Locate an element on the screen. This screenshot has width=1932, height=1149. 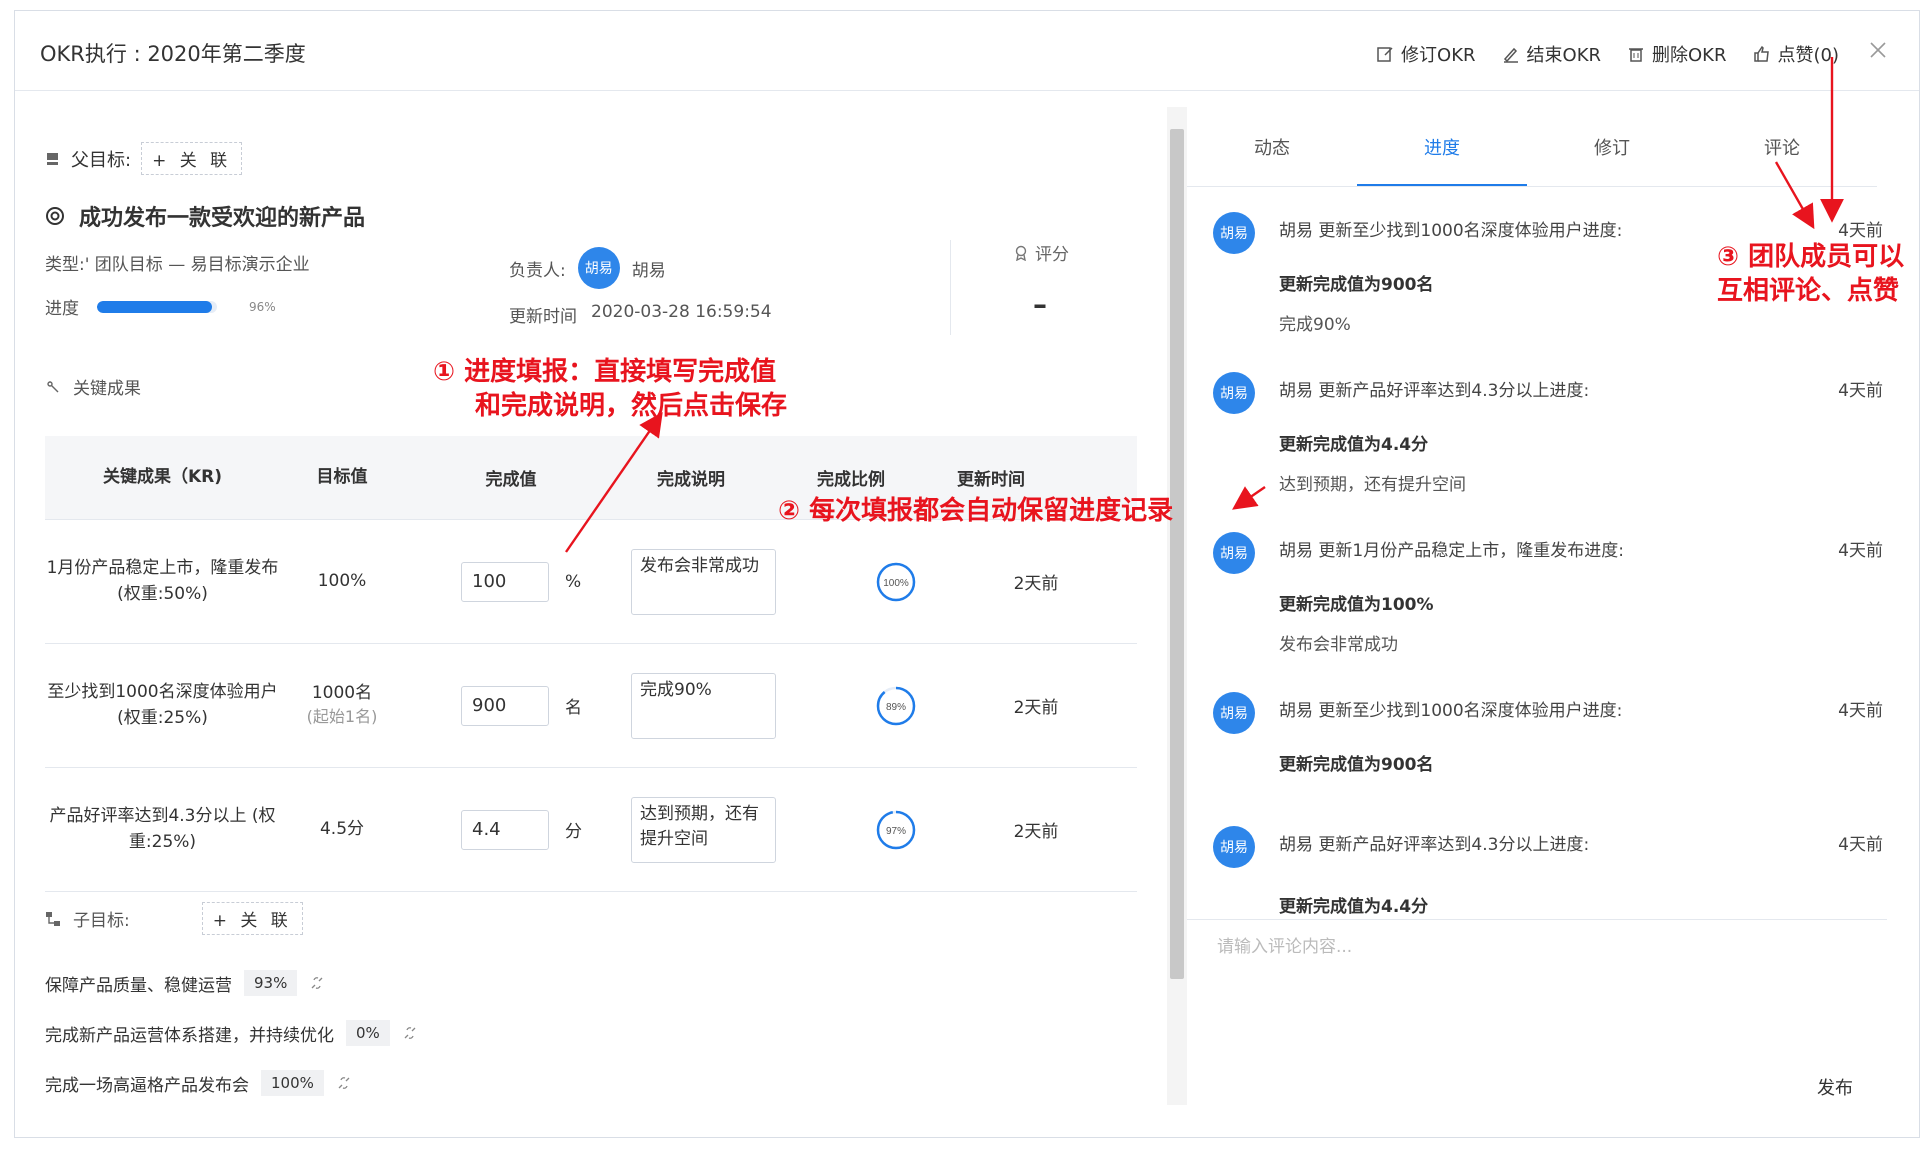
ratio-text: 100% is located at coordinates (896, 583).